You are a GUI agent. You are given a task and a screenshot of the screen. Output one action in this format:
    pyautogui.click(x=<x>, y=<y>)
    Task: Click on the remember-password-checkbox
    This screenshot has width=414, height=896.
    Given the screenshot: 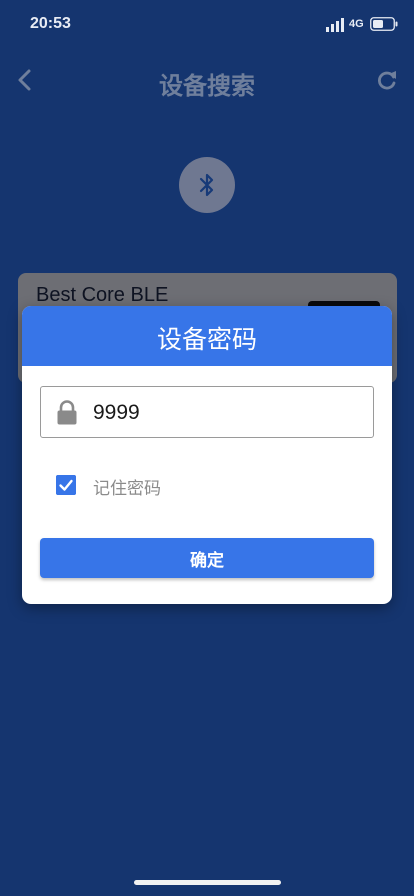 What is the action you would take?
    pyautogui.click(x=66, y=485)
    